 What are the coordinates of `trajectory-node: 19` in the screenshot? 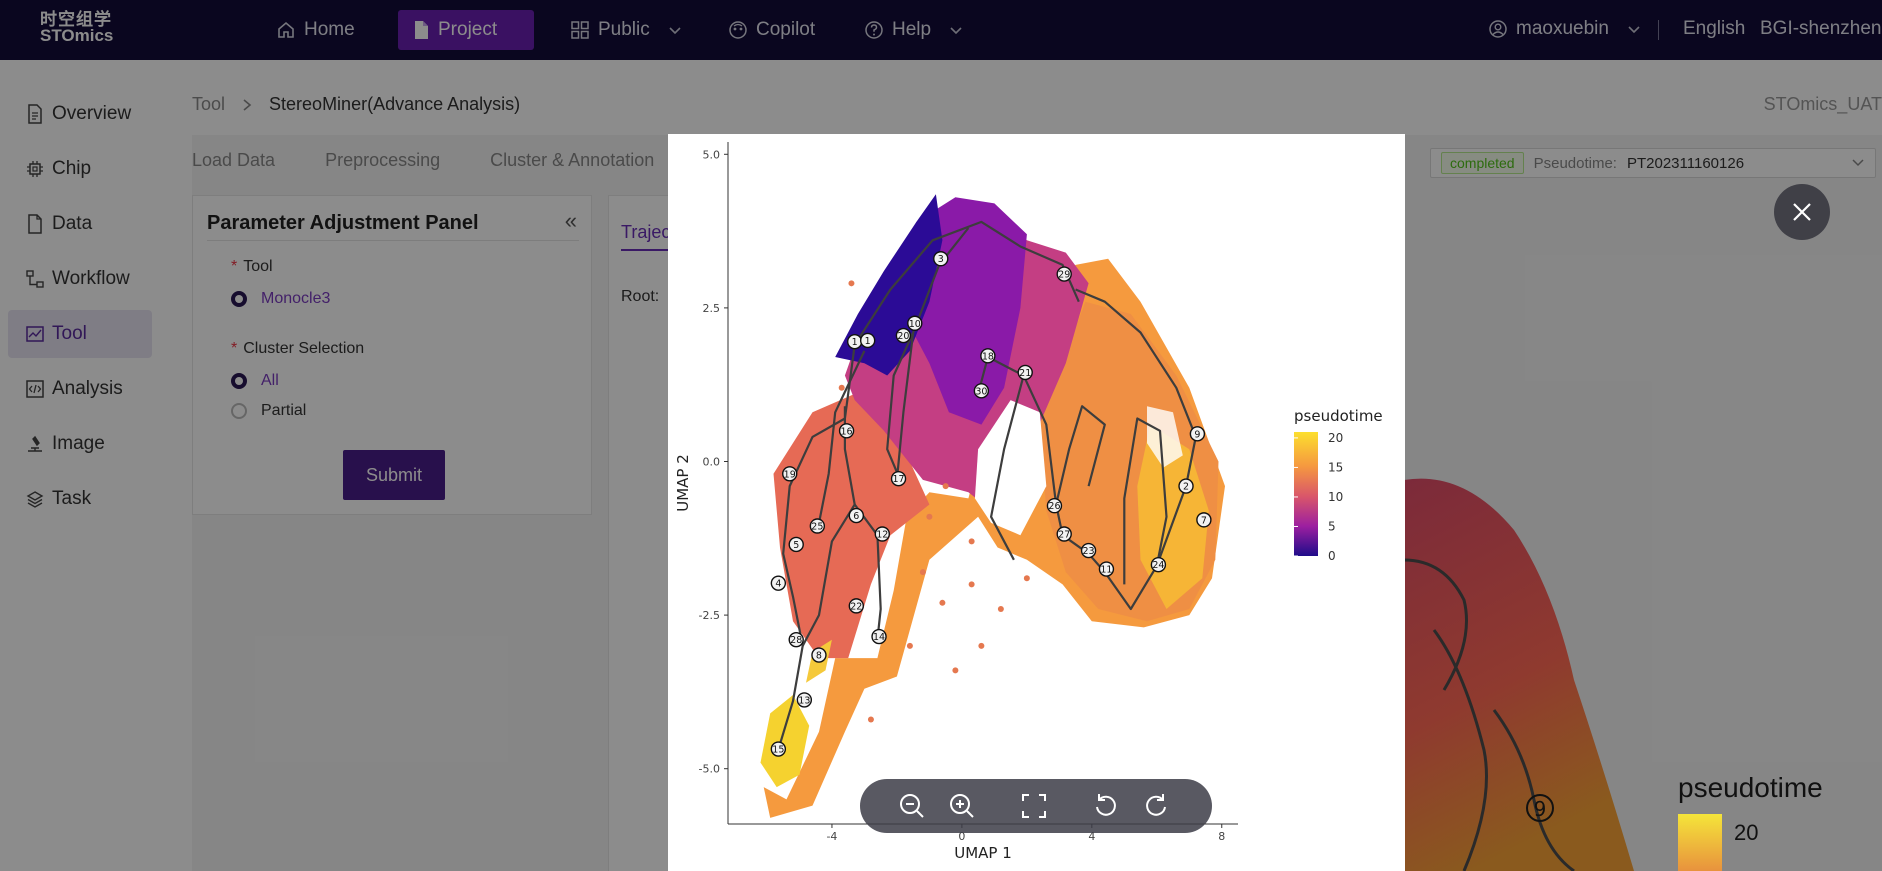 It's located at (790, 474).